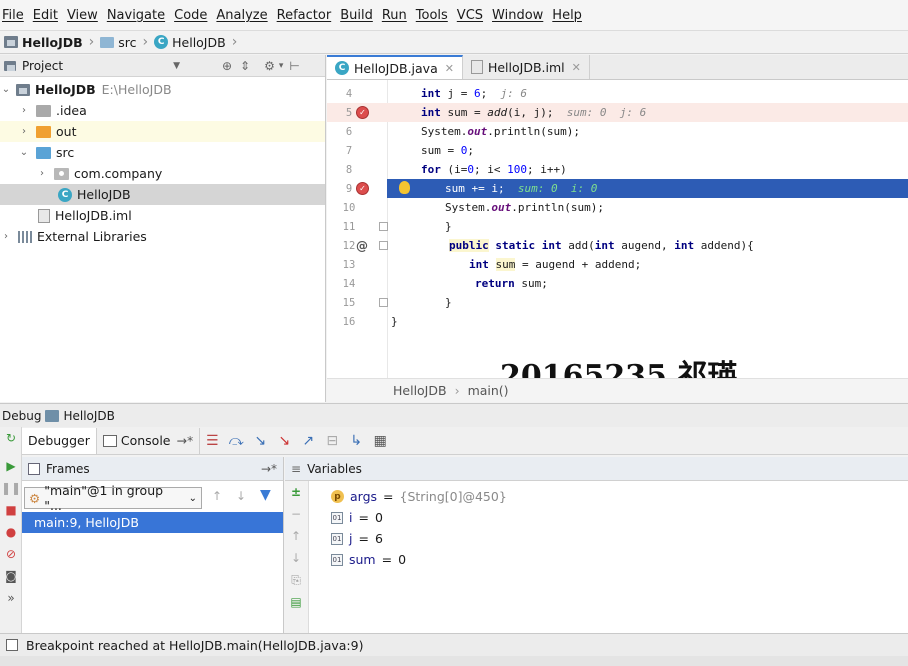  I want to click on tree-item-out: › out, so click(162, 131).